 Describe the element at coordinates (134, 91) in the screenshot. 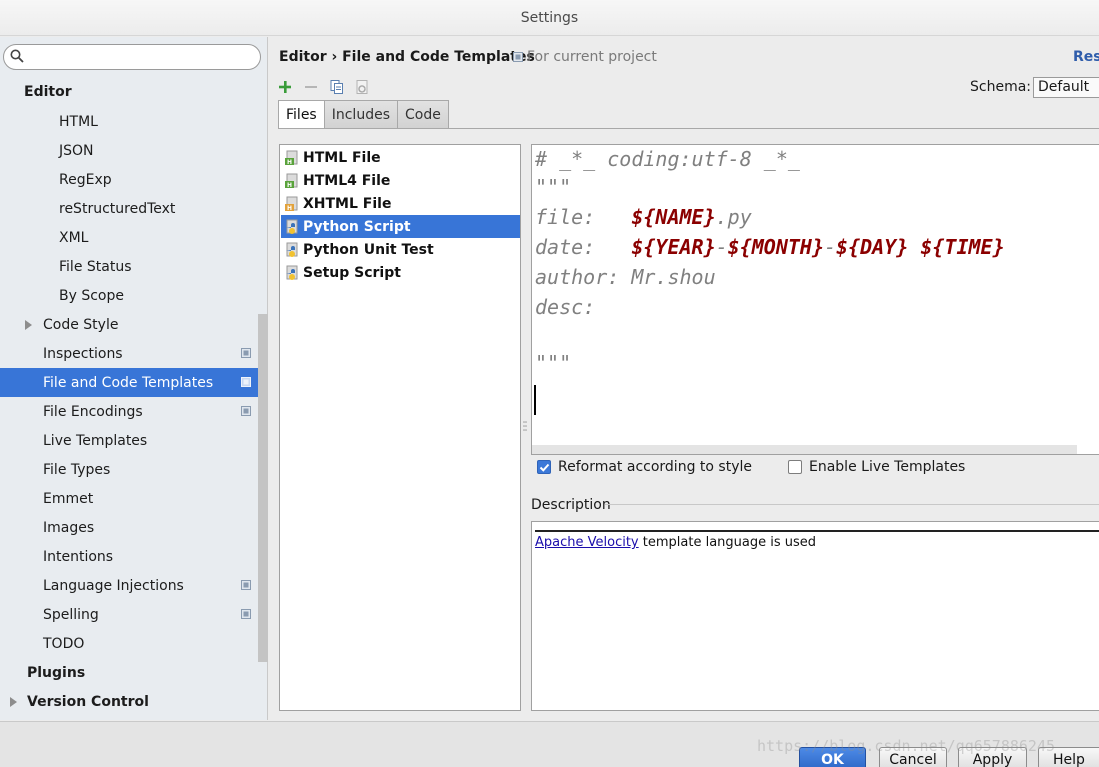

I see `tree-item-editor: Editor` at that location.